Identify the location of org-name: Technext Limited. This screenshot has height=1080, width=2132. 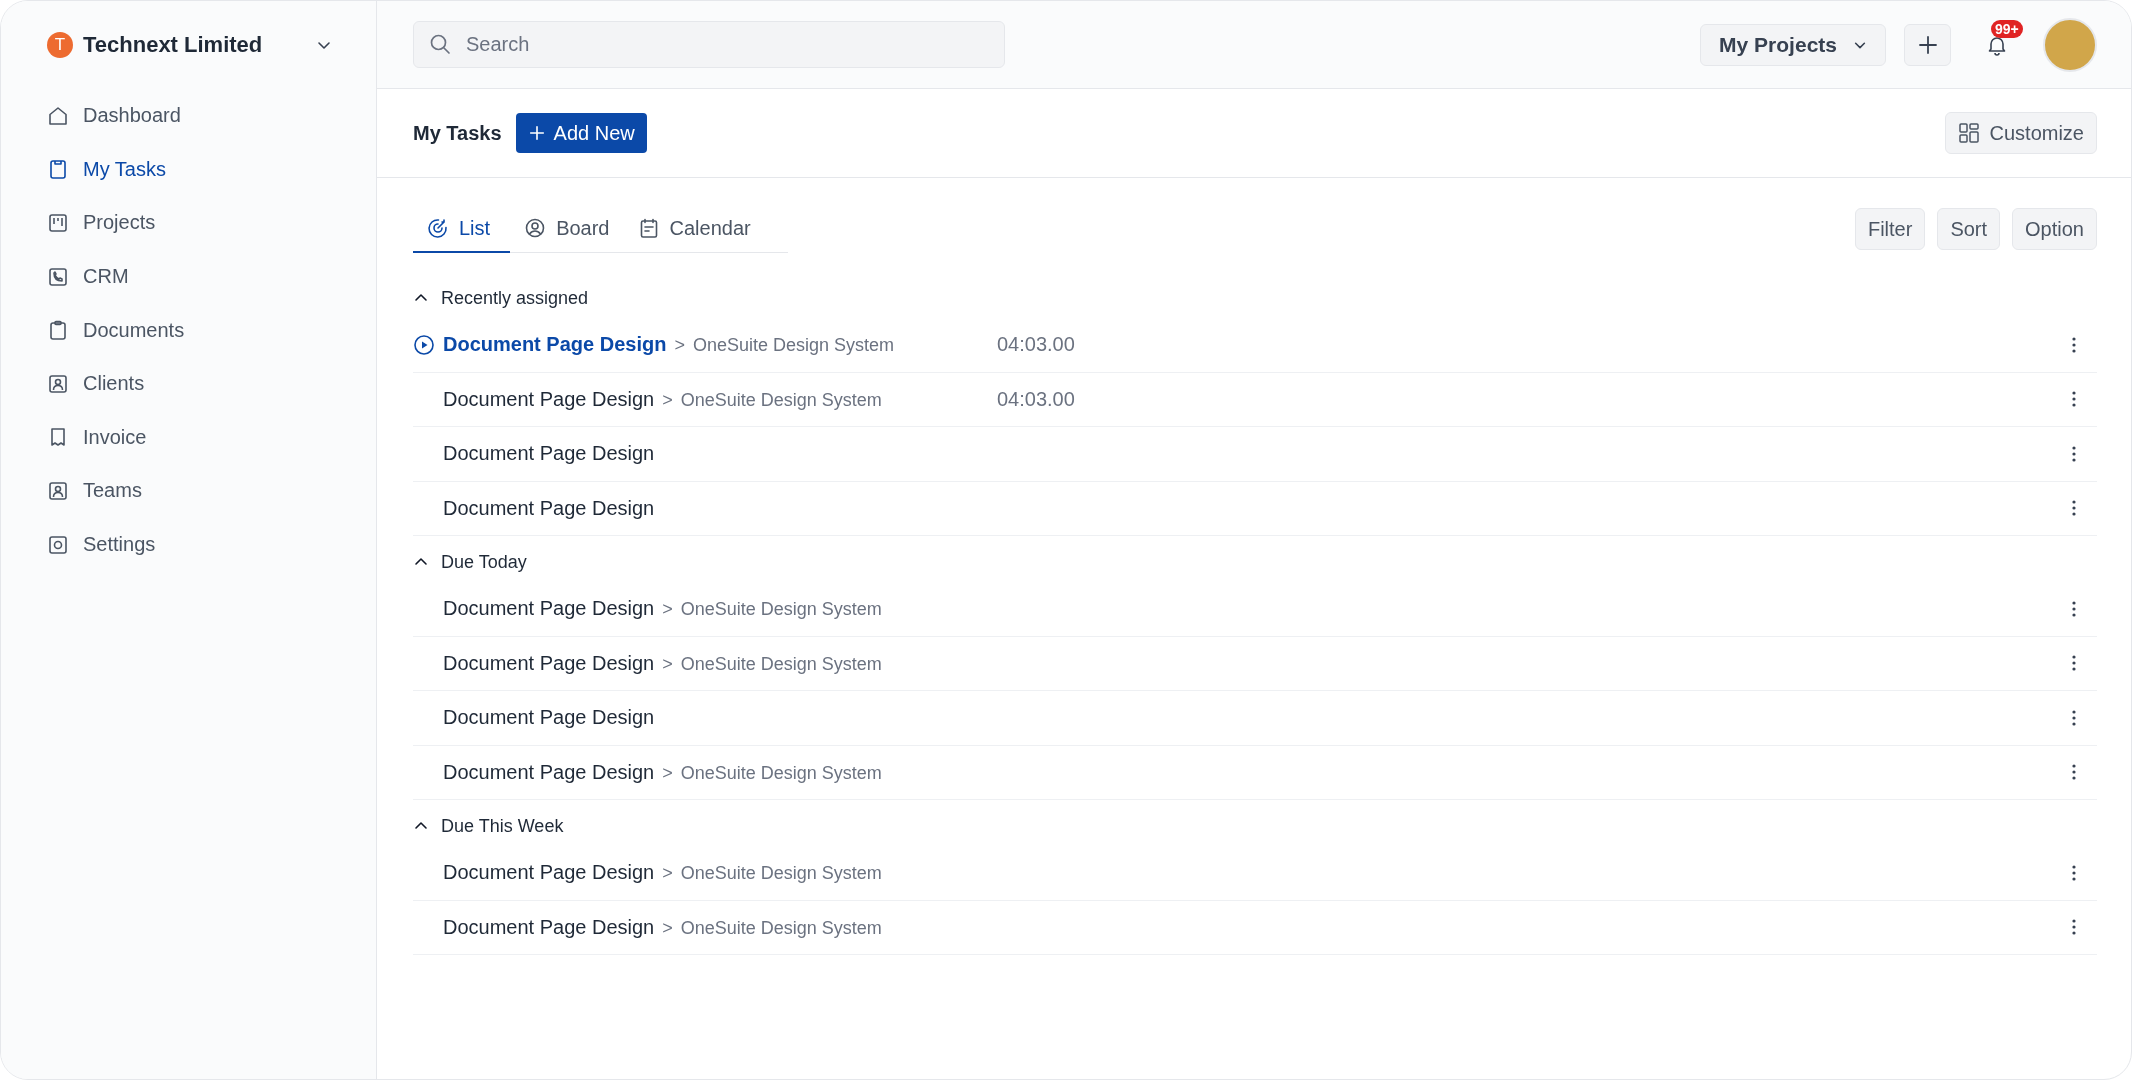
(194, 45).